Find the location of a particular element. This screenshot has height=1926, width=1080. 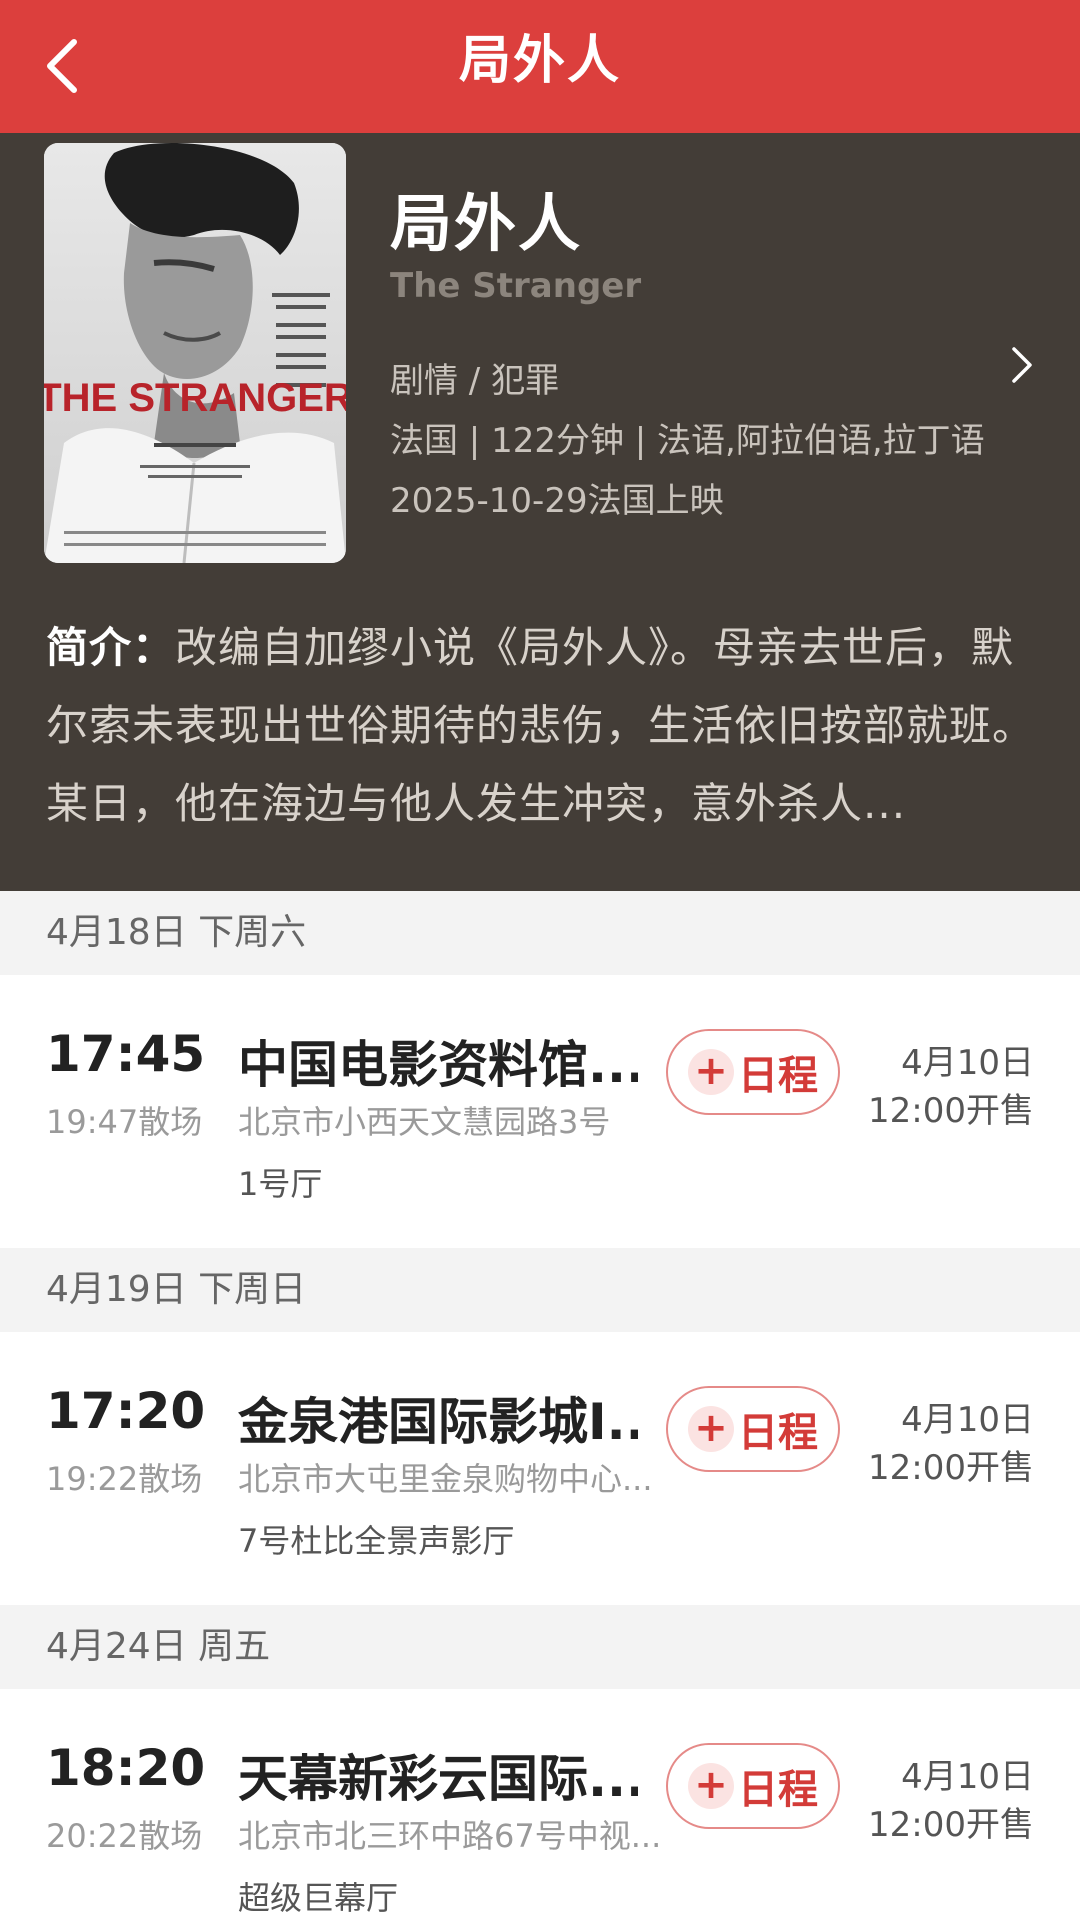

date-header: 4月19日 下周日 is located at coordinates (540, 1290).